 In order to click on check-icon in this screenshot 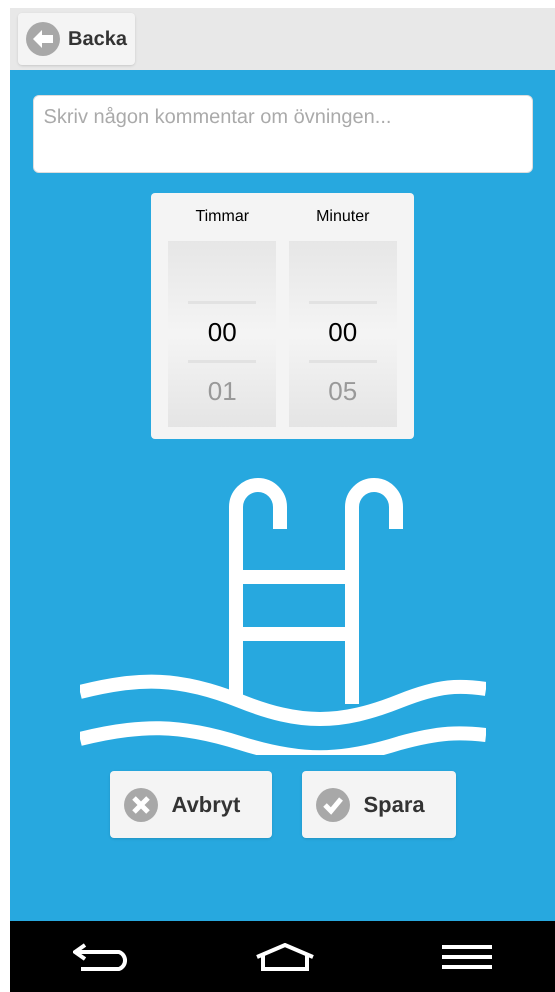, I will do `click(333, 805)`.